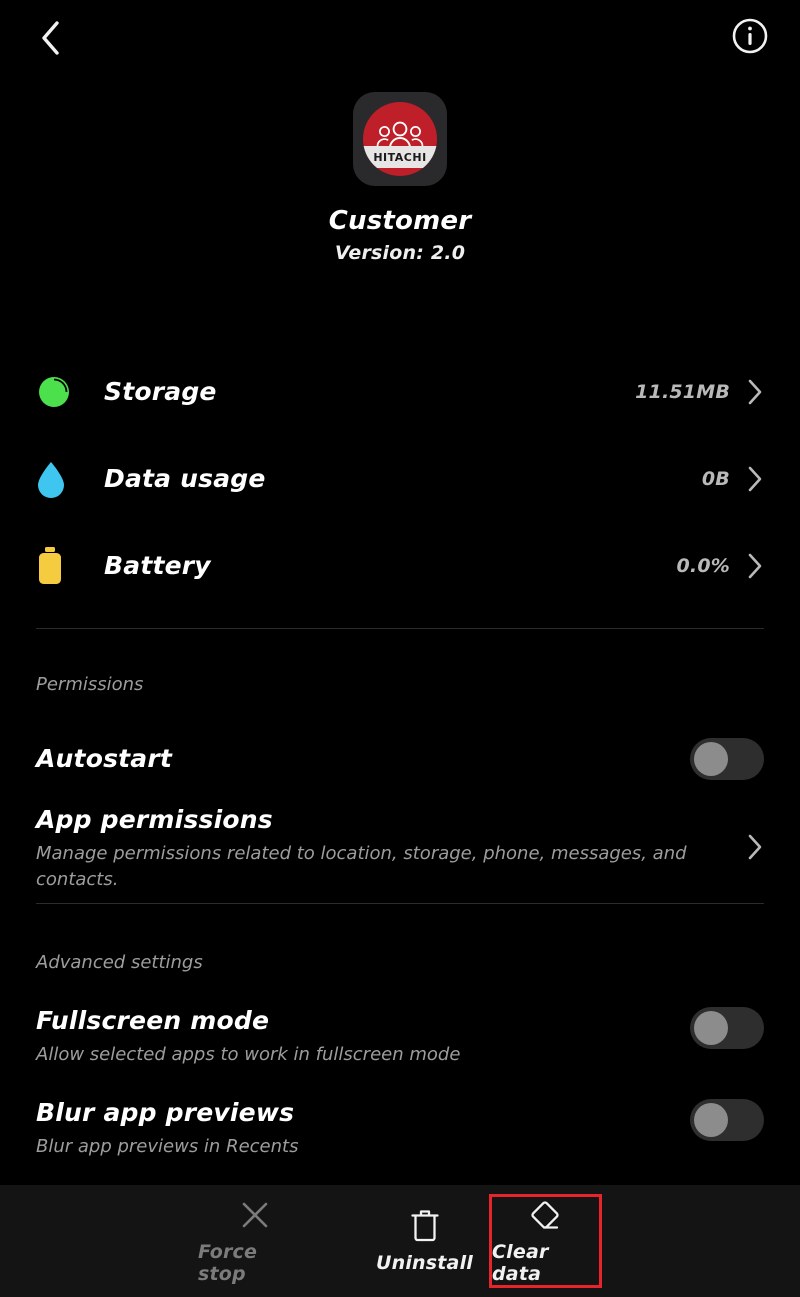 The width and height of the screenshot is (800, 1297). Describe the element at coordinates (400, 628) in the screenshot. I see `divider-top` at that location.